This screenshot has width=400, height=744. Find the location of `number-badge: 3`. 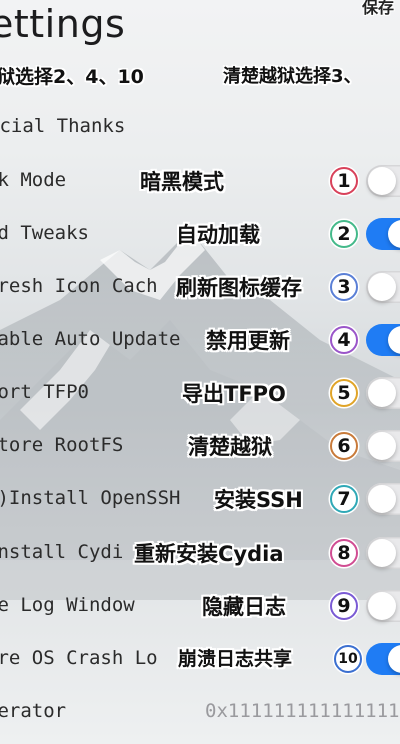

number-badge: 3 is located at coordinates (344, 287).